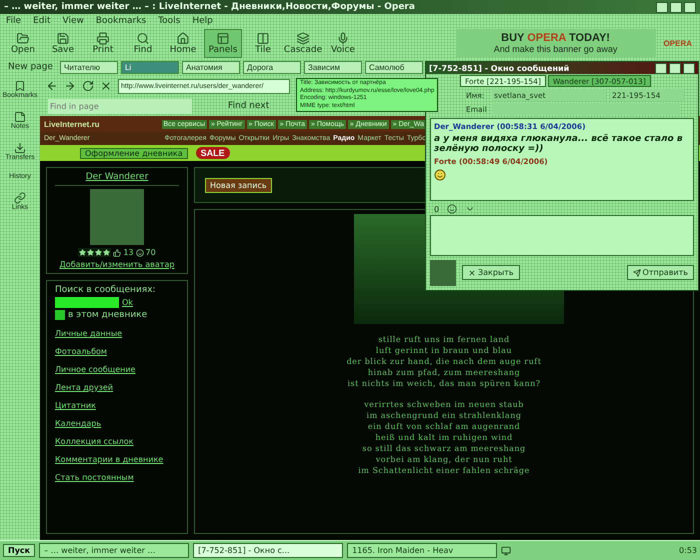 Image resolution: width=700 pixels, height=560 pixels. What do you see at coordinates (134, 153) in the screenshot?
I see `design-button: Оформление дневника` at bounding box center [134, 153].